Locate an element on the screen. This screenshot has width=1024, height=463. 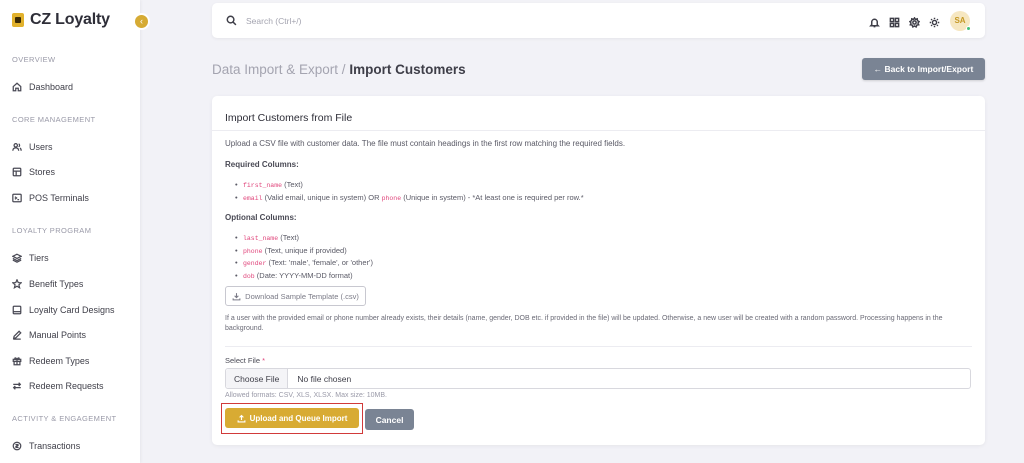
sidebar-item-pos-terminals: POS Terminals is located at coordinates (50, 198).